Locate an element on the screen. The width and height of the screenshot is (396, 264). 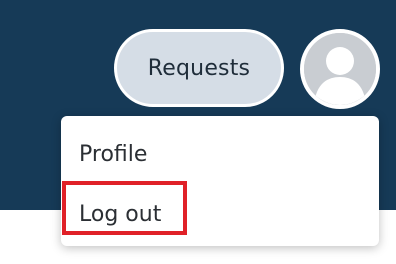
menu-item-profile: Profile is located at coordinates (113, 155).